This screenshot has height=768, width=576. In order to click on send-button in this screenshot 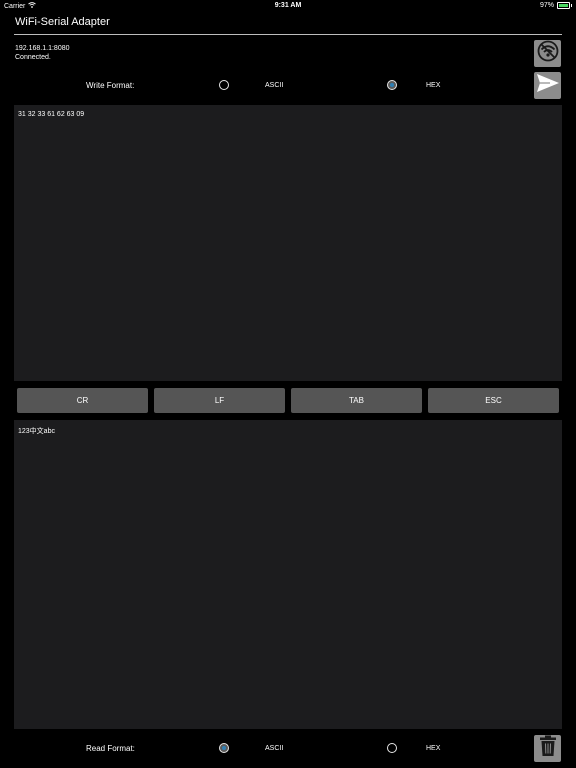, I will do `click(547, 85)`.